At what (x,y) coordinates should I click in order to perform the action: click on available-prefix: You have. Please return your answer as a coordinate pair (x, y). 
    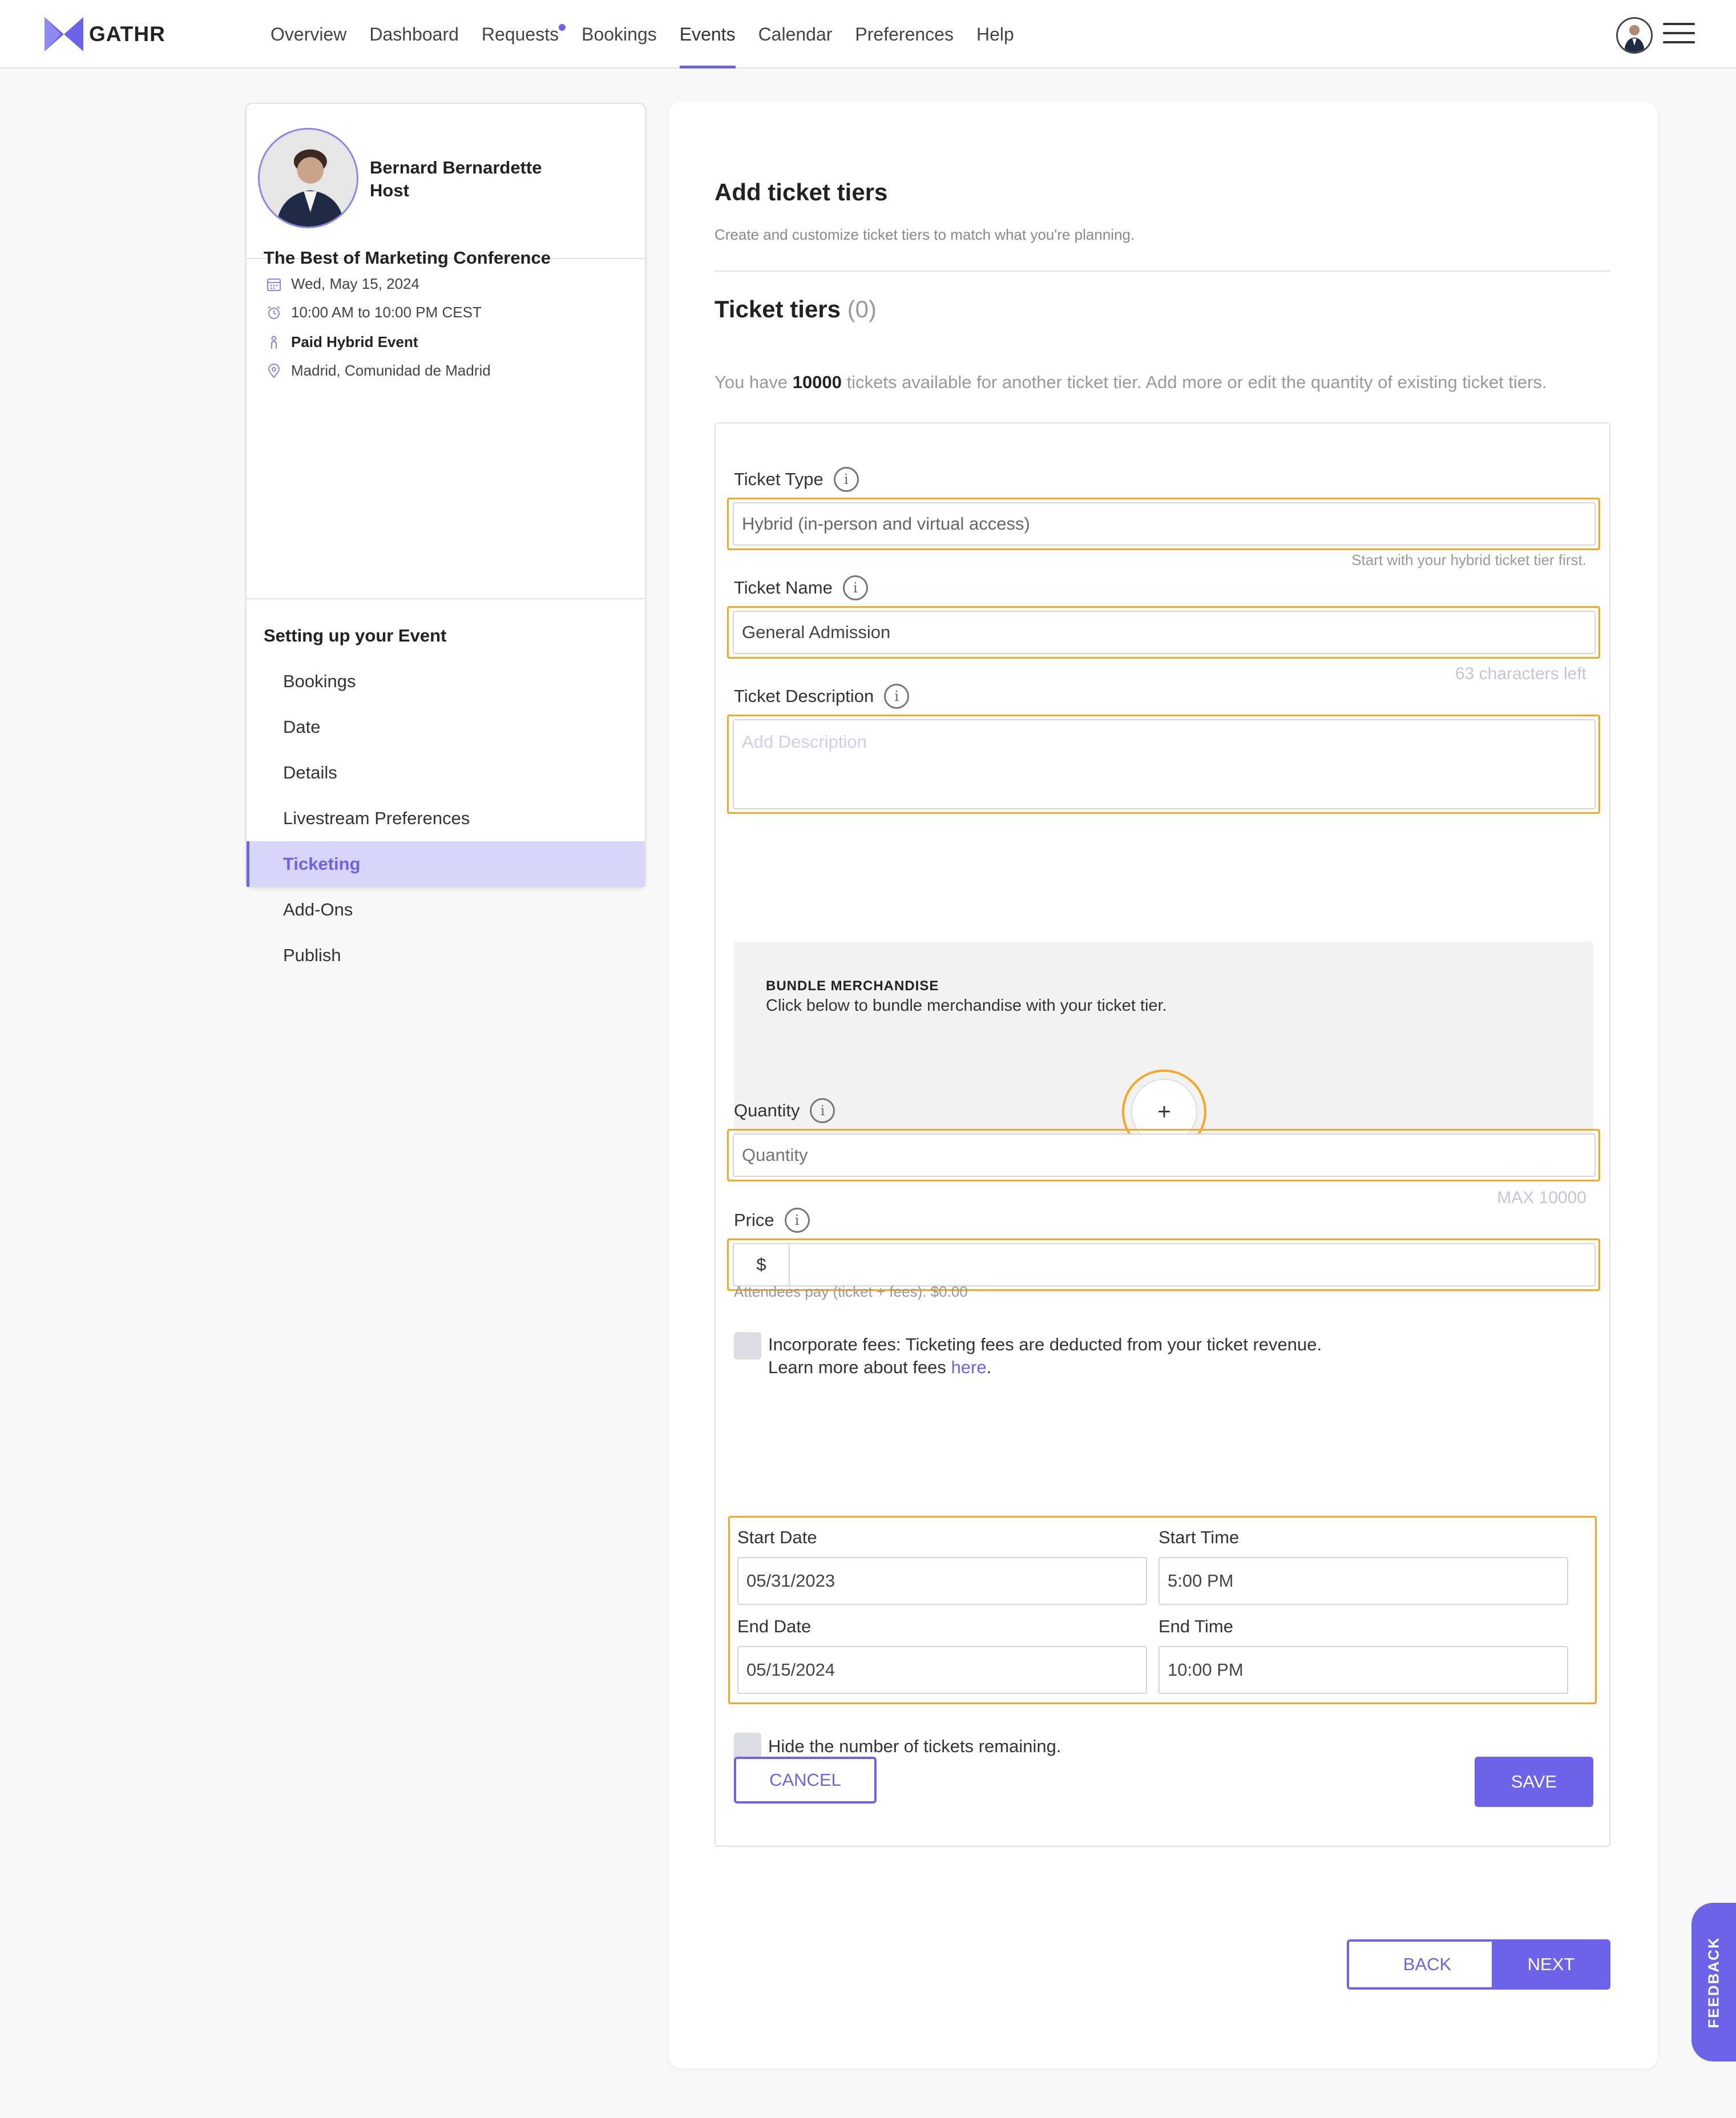
    Looking at the image, I should click on (751, 382).